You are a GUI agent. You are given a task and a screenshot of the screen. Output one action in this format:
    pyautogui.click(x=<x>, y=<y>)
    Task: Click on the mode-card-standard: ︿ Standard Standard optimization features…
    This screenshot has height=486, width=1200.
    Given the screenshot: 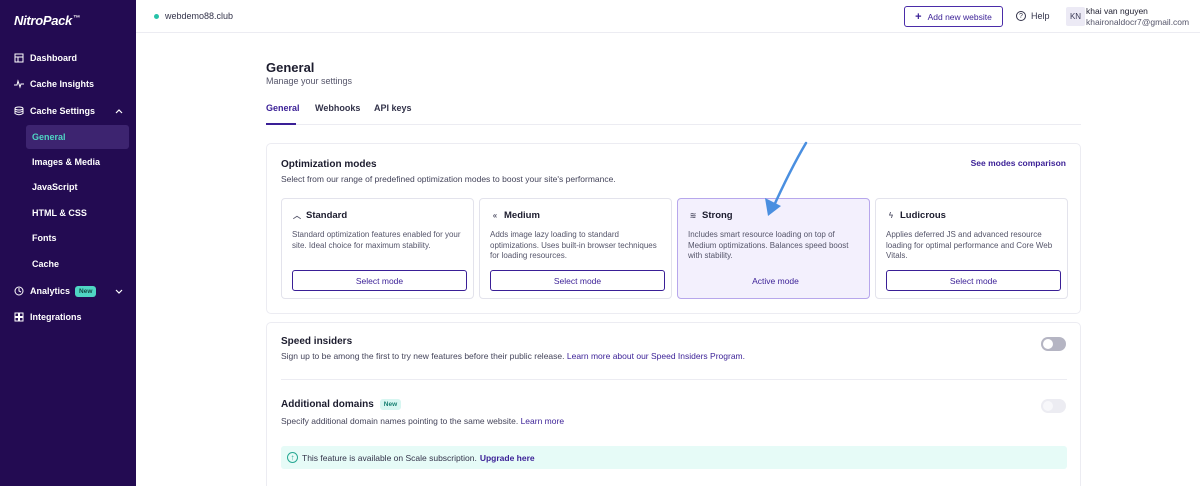 What is the action you would take?
    pyautogui.click(x=377, y=248)
    